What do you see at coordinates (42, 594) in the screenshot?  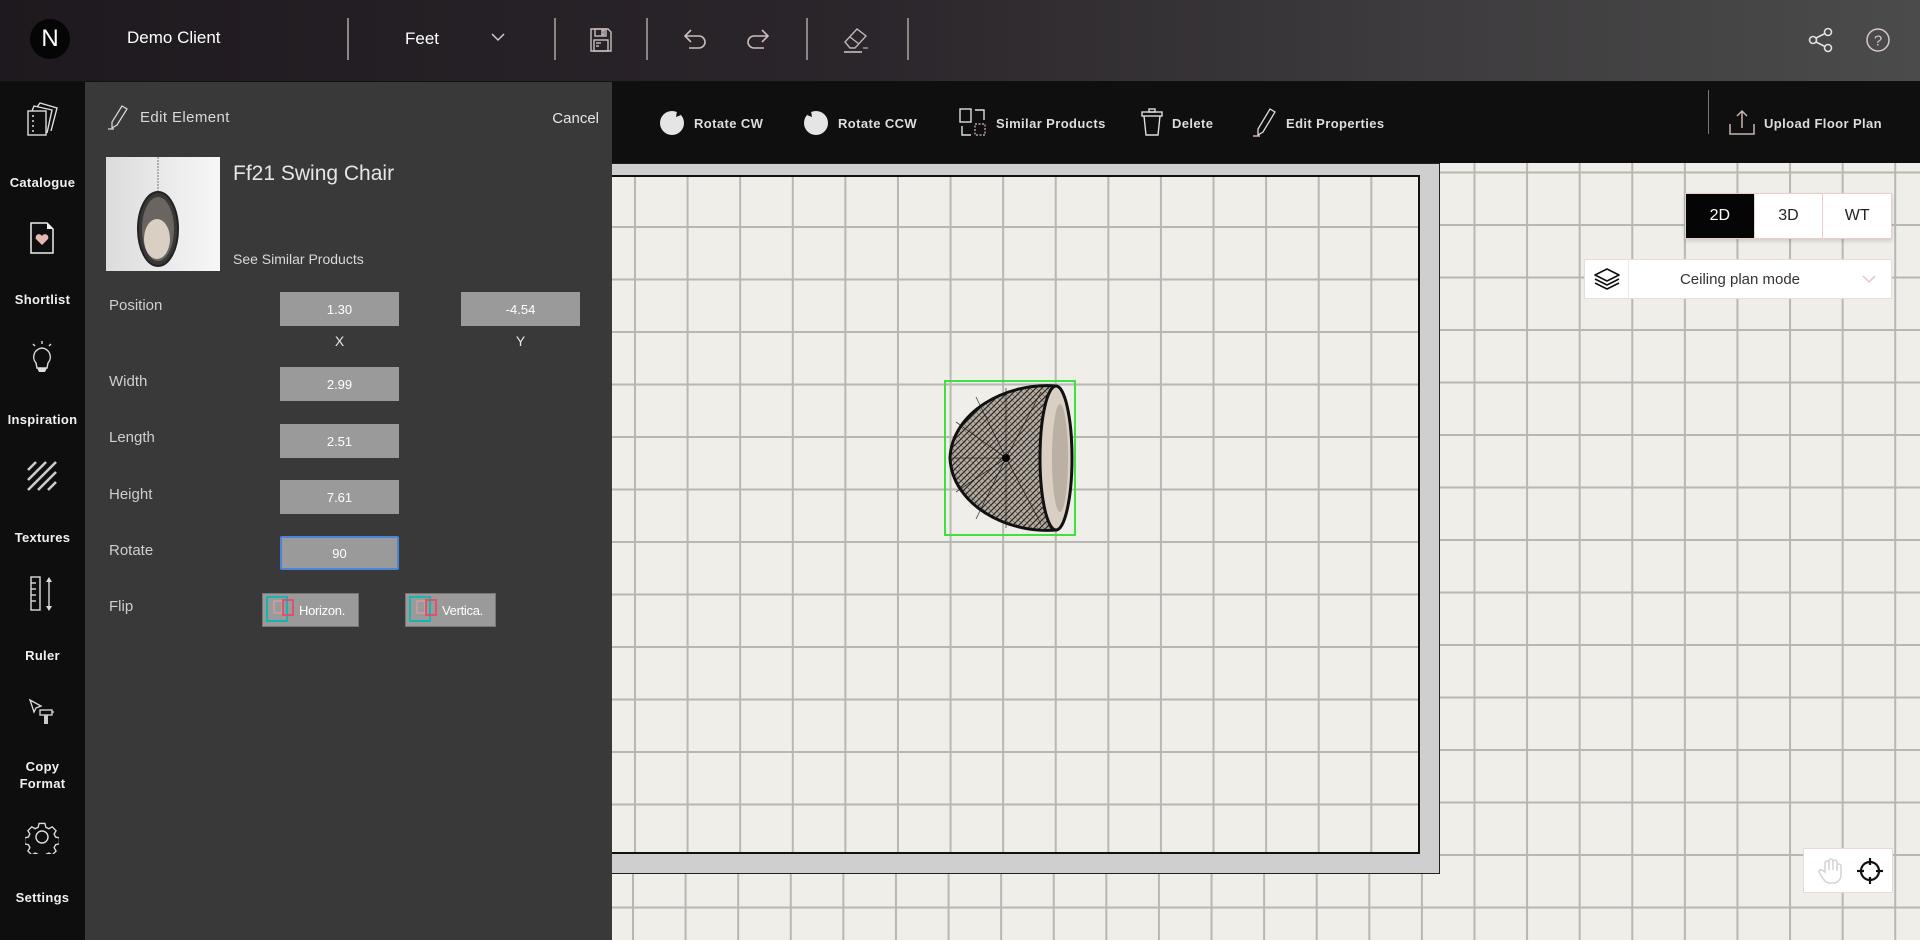 I see `ruler-icon` at bounding box center [42, 594].